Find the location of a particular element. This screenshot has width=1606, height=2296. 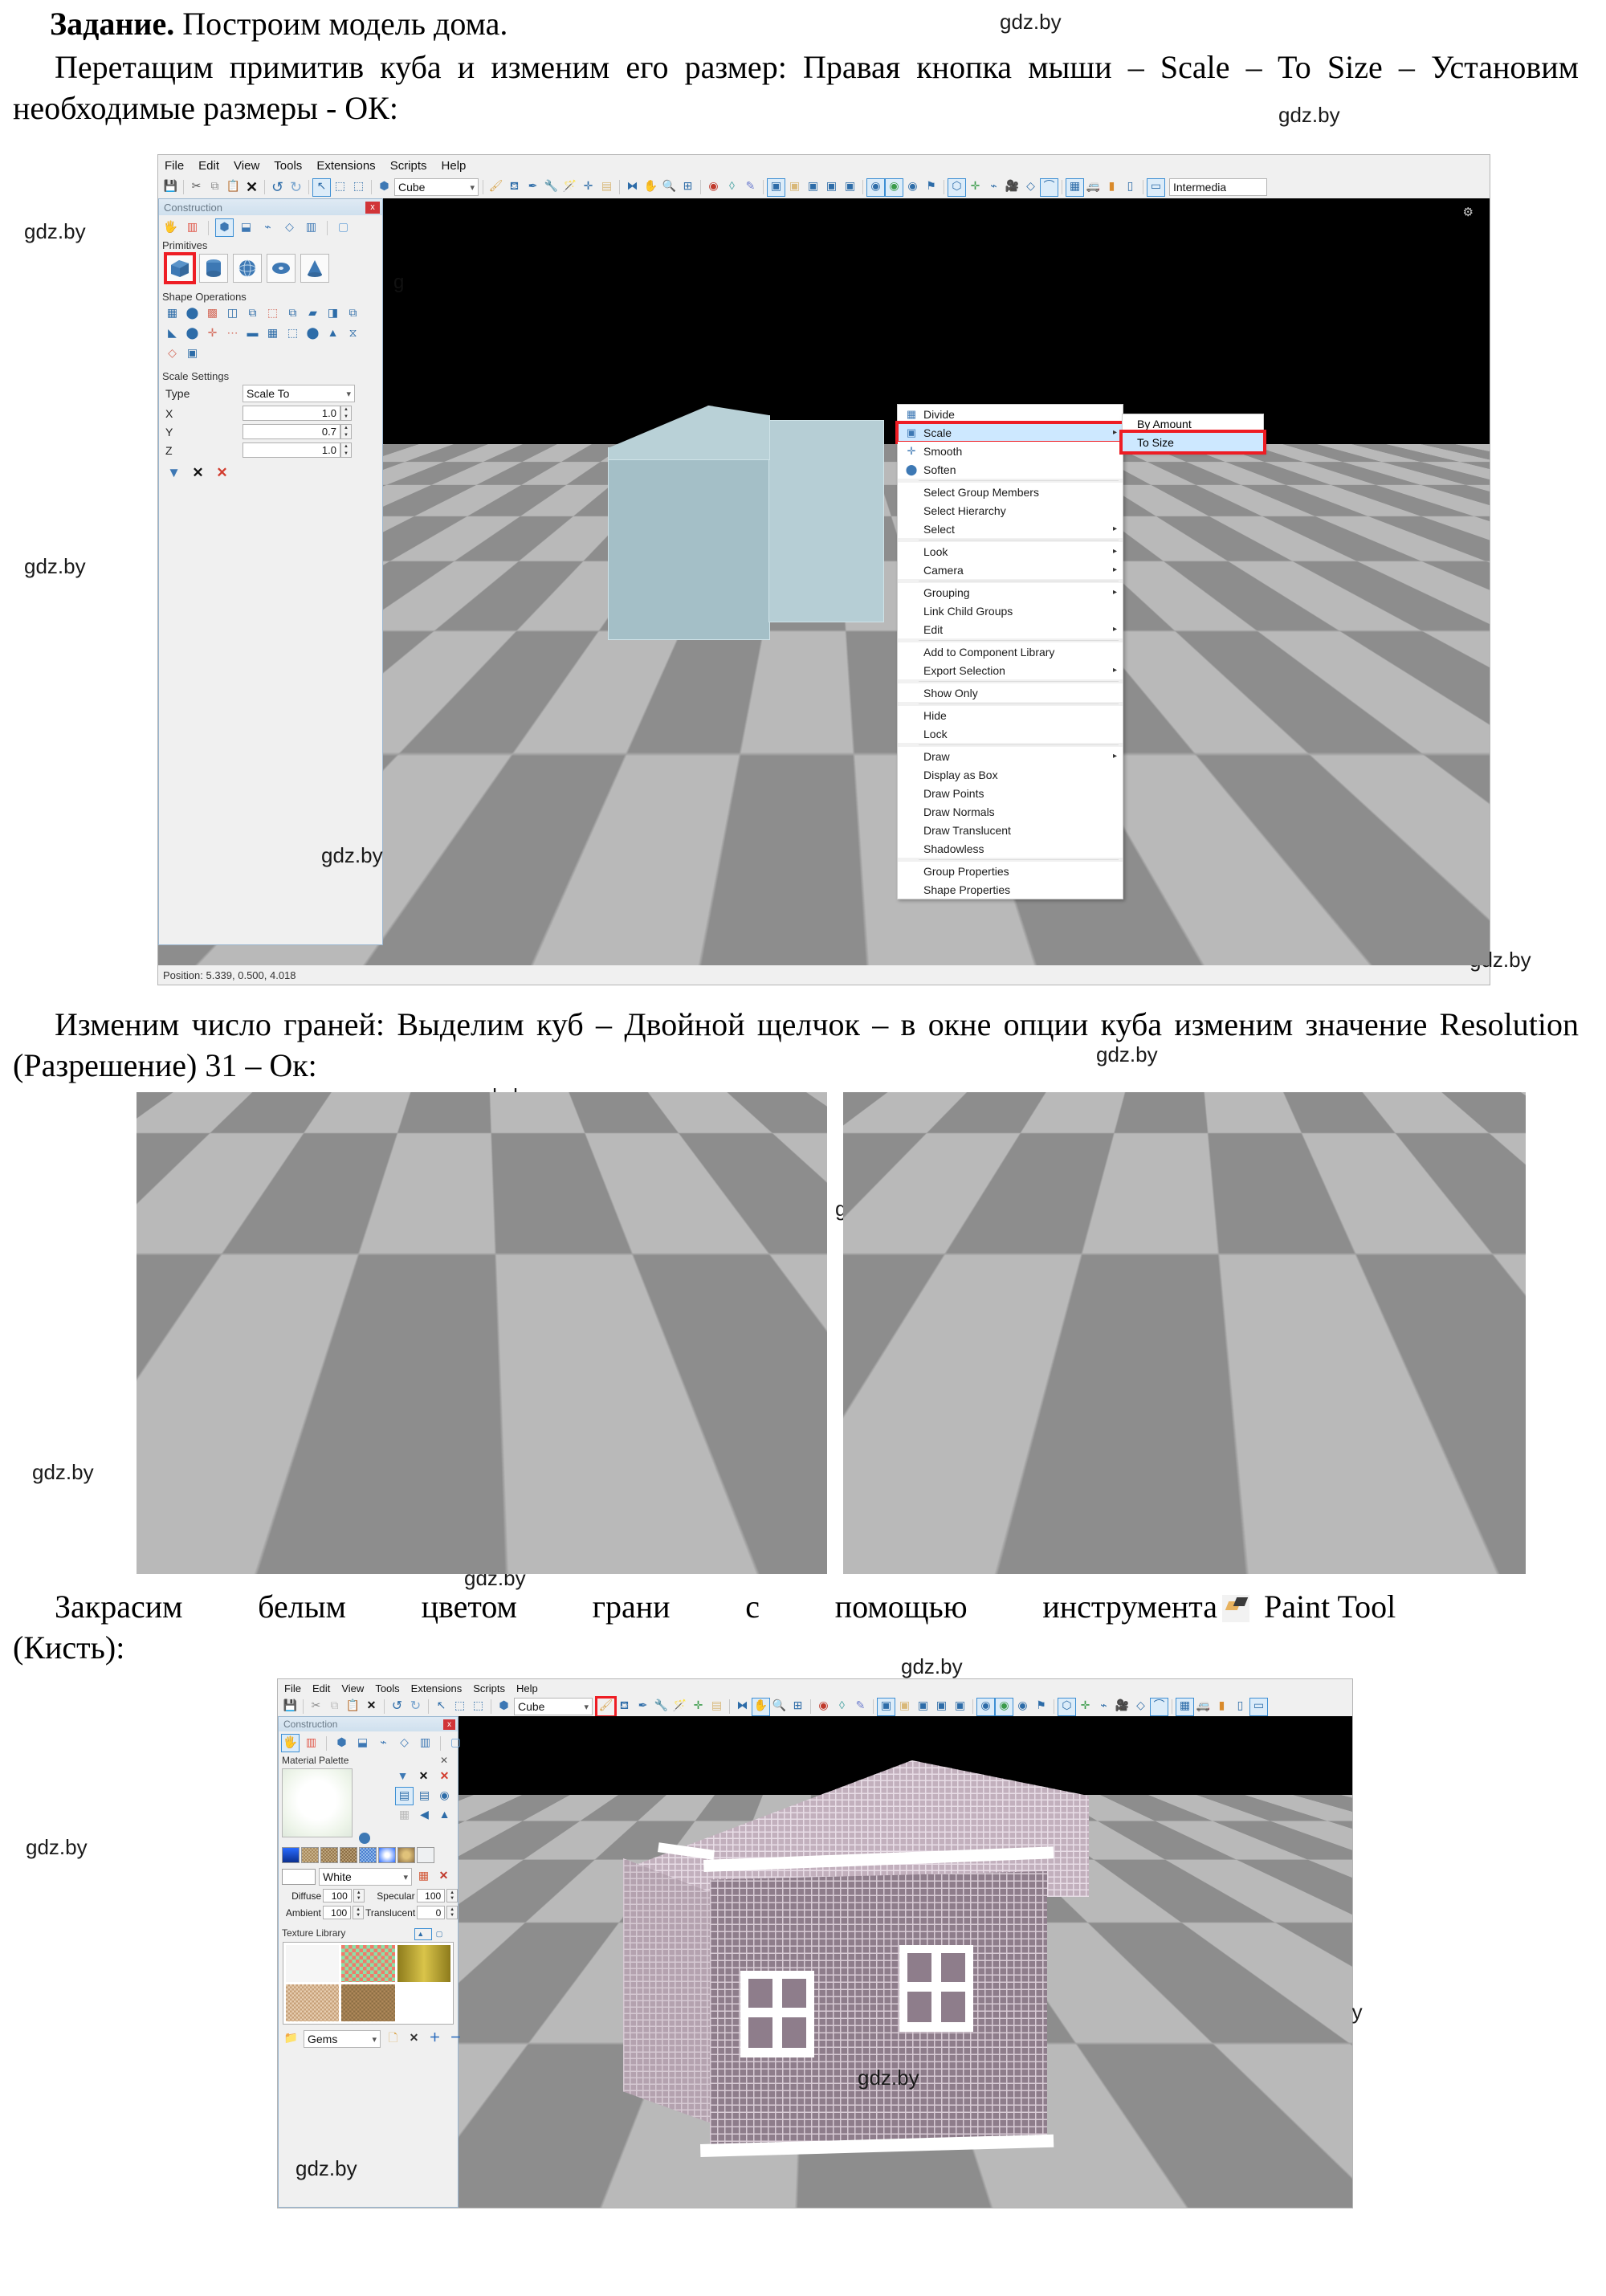

vehicle-icon: 🚐 is located at coordinates (1204, 1707).